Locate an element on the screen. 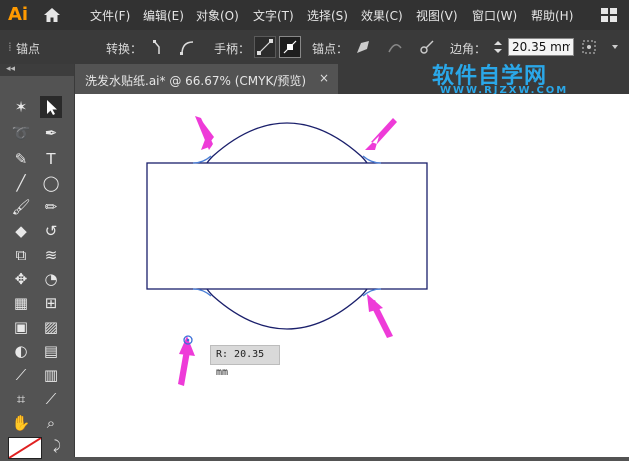  chart-icon: ▥ is located at coordinates (51, 375).